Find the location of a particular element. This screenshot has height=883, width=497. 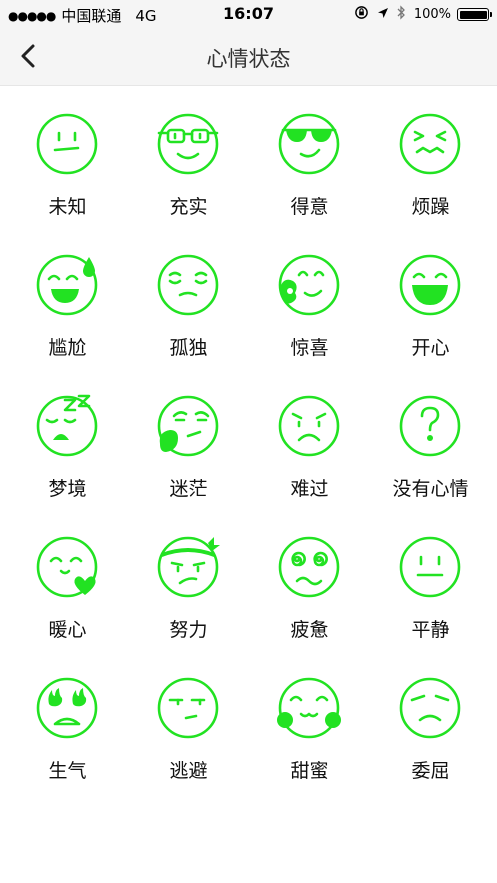

mood-item-warm: 暖心 is located at coordinates (67, 579).